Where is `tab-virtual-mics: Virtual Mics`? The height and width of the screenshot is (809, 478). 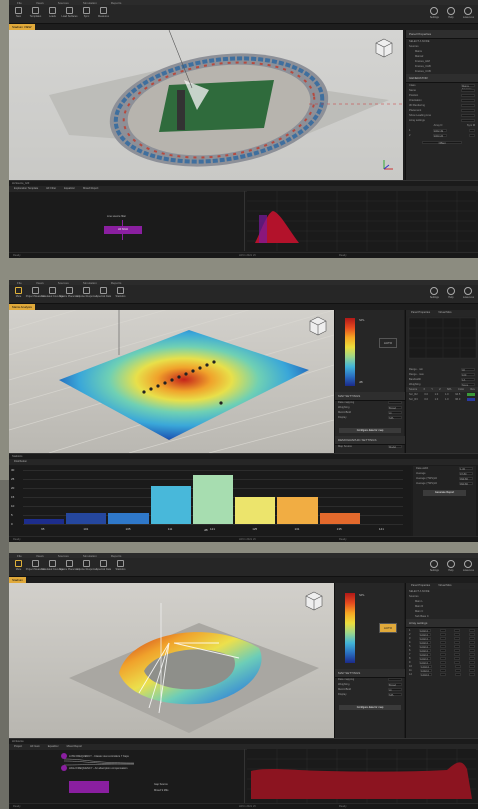
tab-virtual-mics: Virtual Mics is located at coordinates (444, 586).